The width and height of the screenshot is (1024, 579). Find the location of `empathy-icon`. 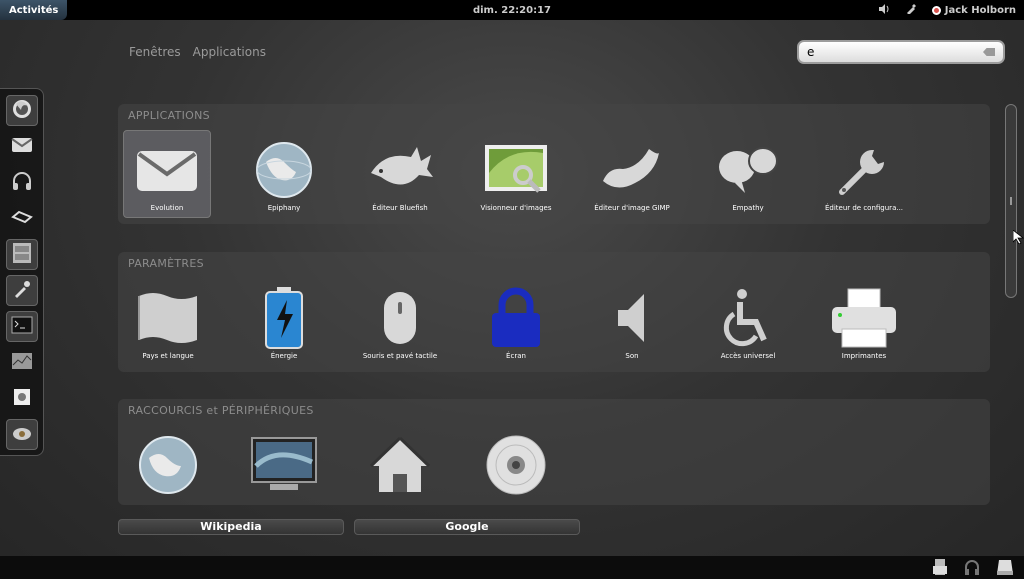

empathy-icon is located at coordinates (748, 170).